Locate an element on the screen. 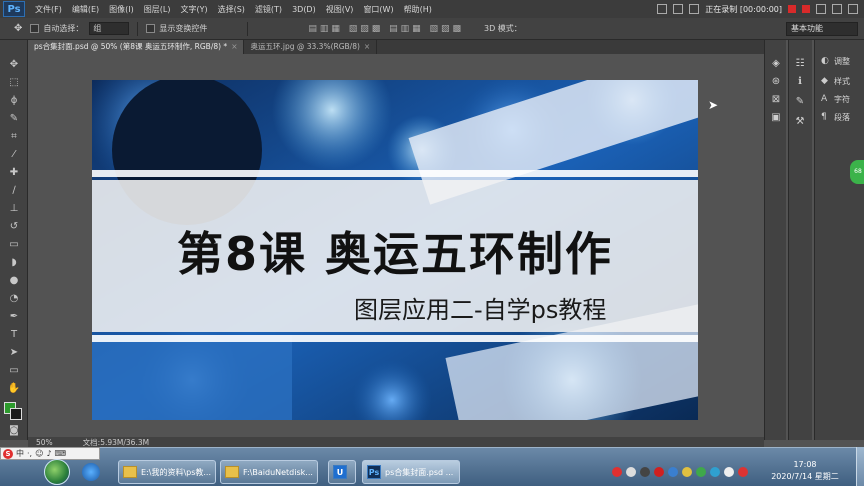 The height and width of the screenshot is (486, 864). menu-image: 图像(I) is located at coordinates (121, 9).